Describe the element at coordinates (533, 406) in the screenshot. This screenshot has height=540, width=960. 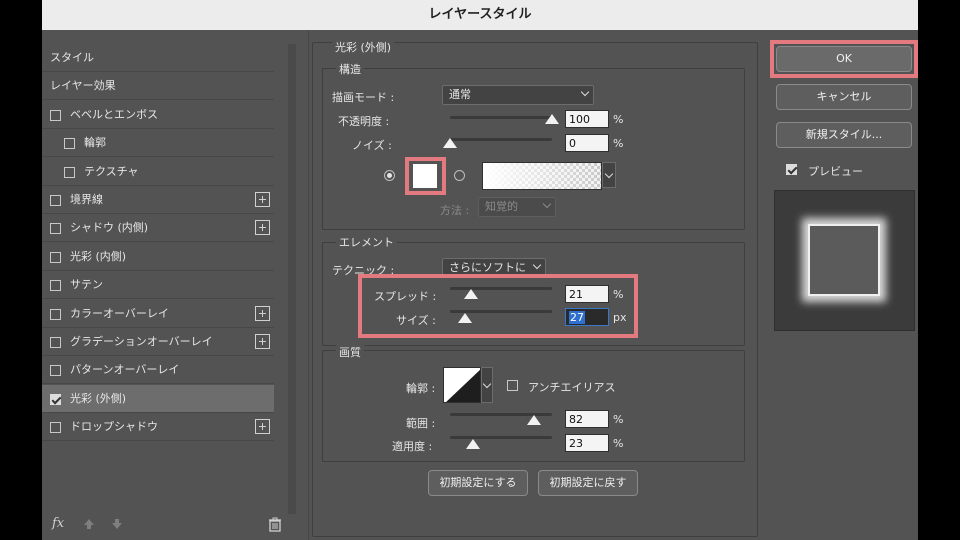
I see `quality-group` at that location.